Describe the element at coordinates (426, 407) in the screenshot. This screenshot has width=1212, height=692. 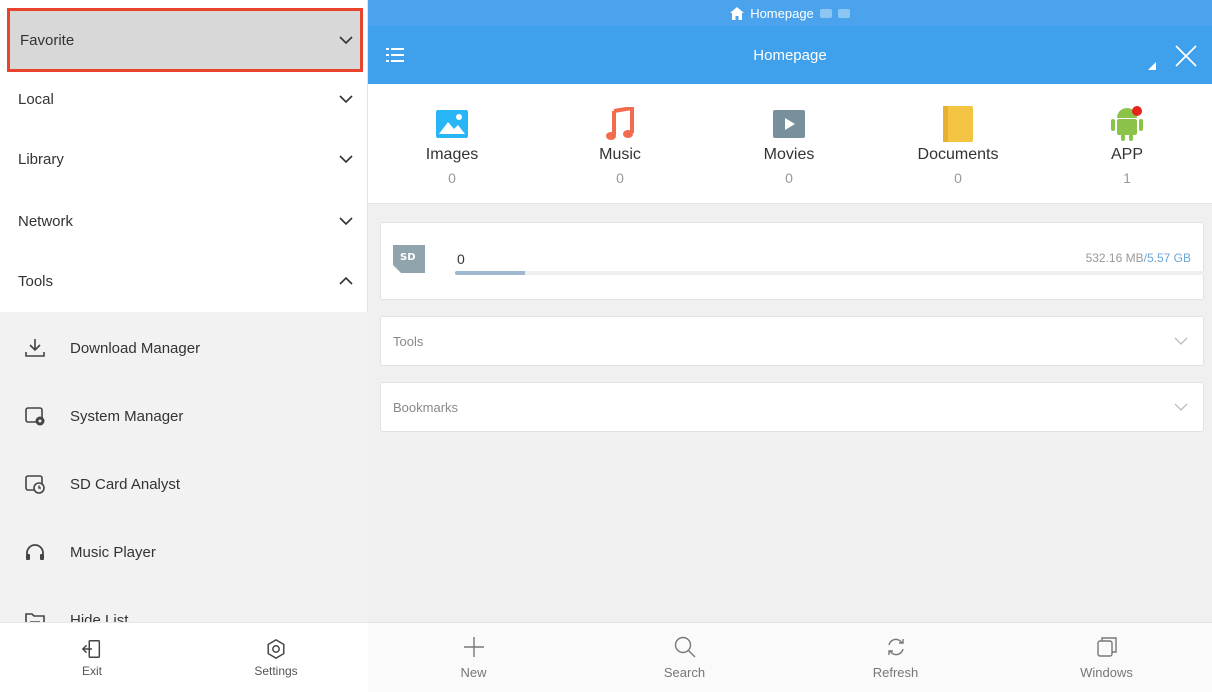
I see `bookmarks-panel-label: Bookmarks` at that location.